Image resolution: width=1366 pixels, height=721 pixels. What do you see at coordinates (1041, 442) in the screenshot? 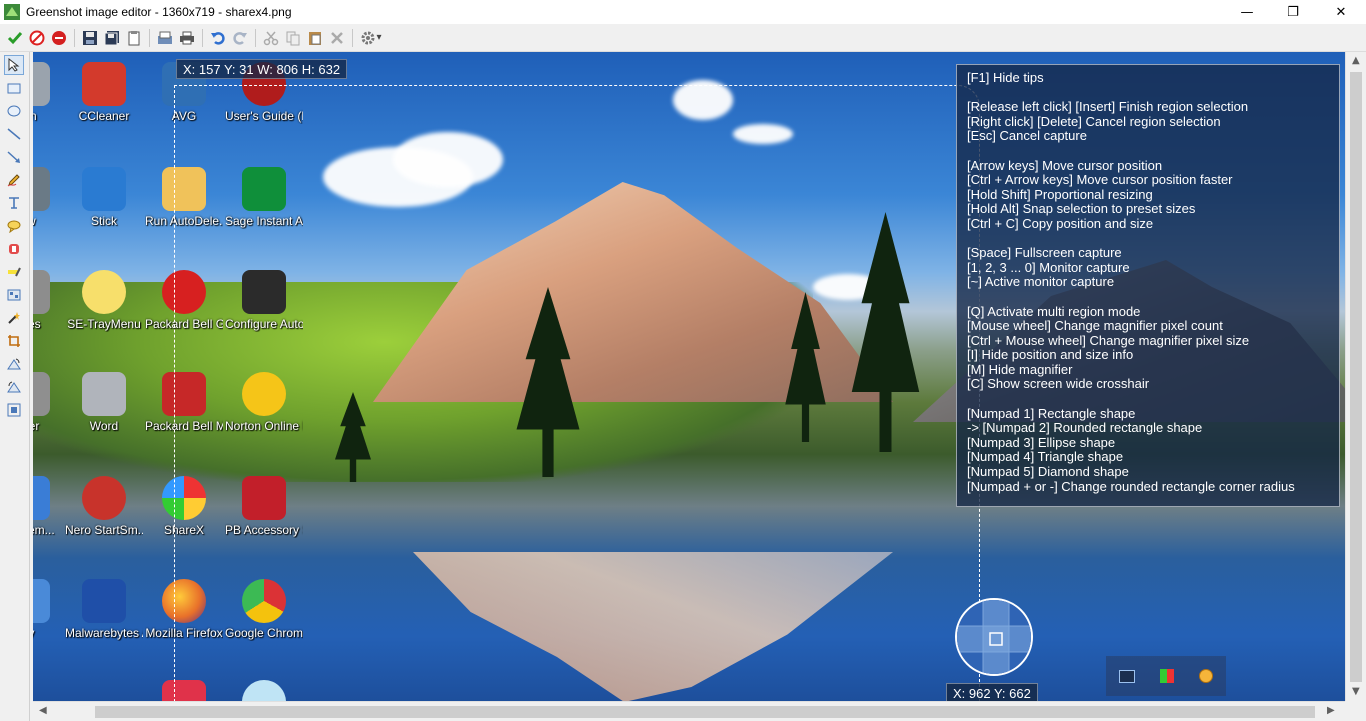
I see `tip-line: [Numpad 3] Ellipse shape` at bounding box center [1041, 442].